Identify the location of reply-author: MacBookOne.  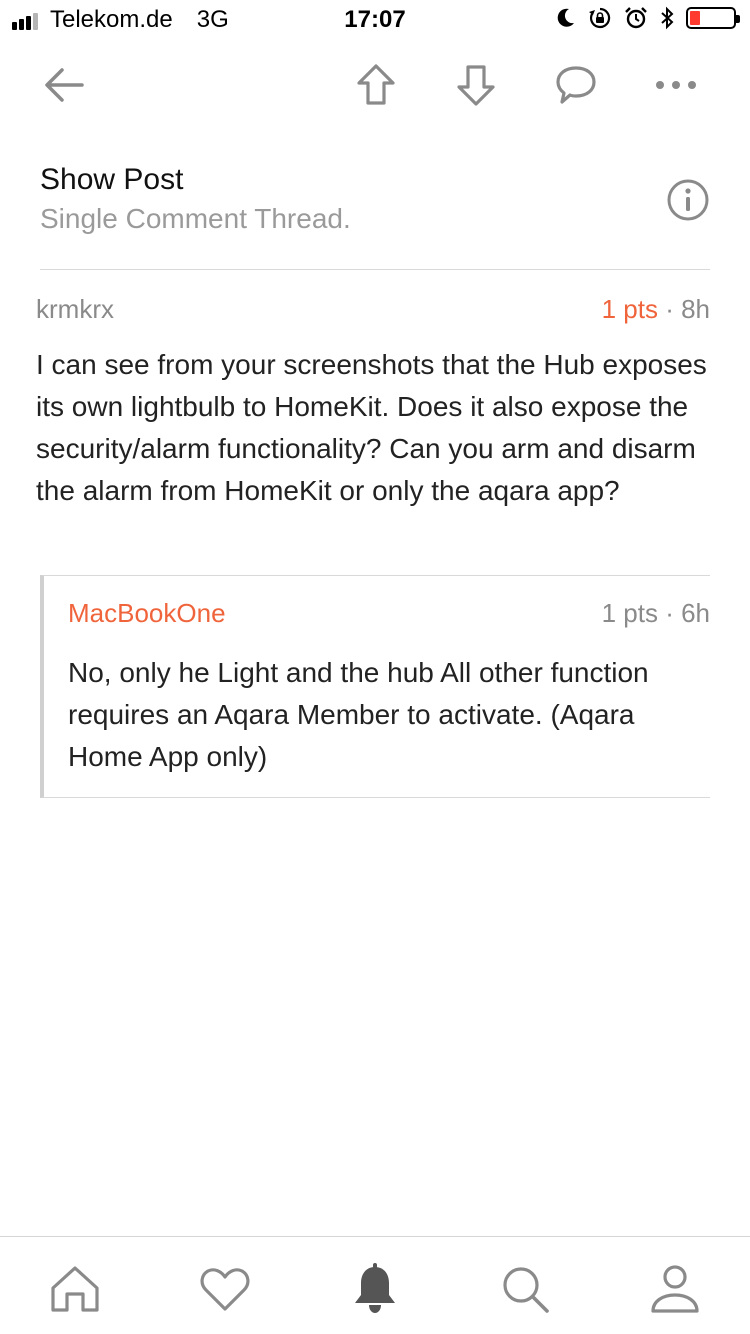
(147, 613).